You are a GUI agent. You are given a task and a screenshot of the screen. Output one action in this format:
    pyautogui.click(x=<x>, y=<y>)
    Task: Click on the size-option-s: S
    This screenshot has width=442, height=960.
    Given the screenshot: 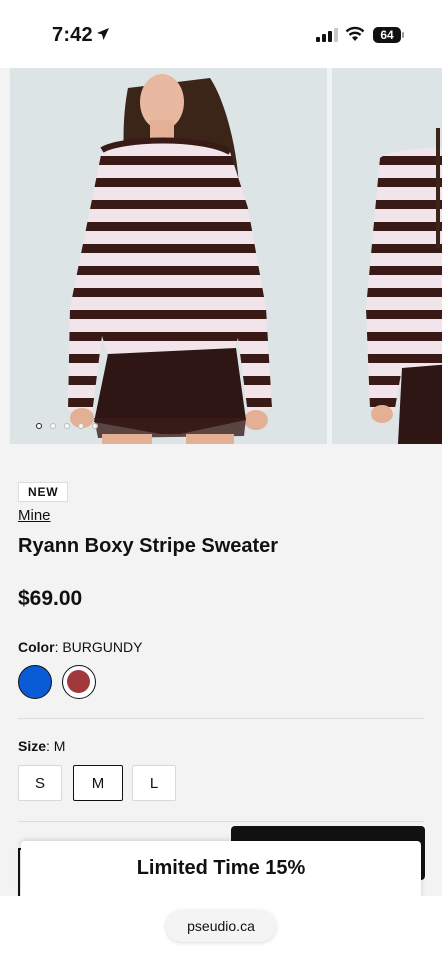 What is the action you would take?
    pyautogui.click(x=40, y=783)
    